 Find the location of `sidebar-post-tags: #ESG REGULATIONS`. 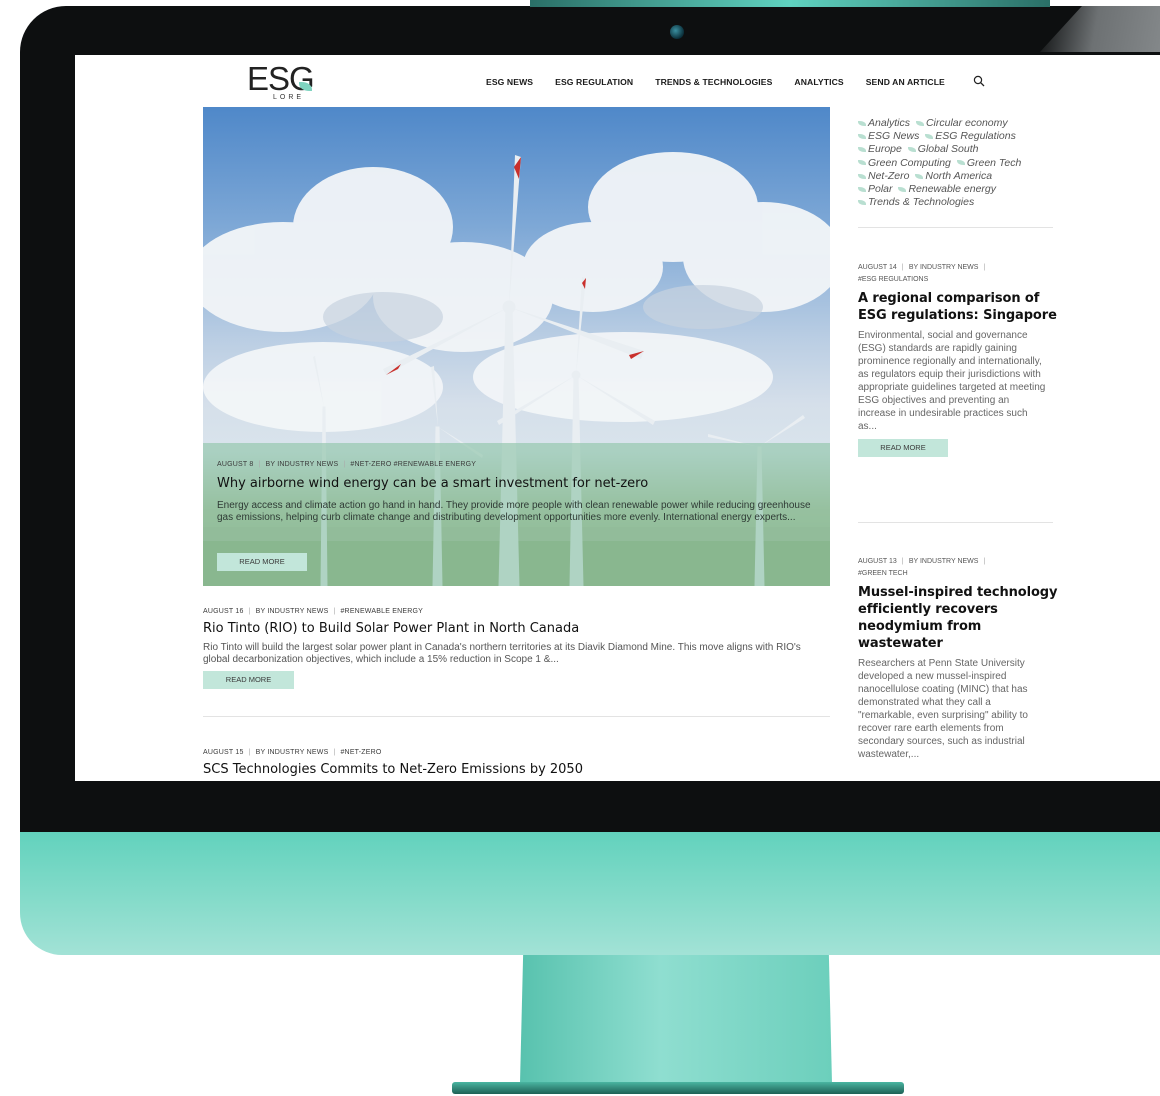

sidebar-post-tags: #ESG REGULATIONS is located at coordinates (893, 279).